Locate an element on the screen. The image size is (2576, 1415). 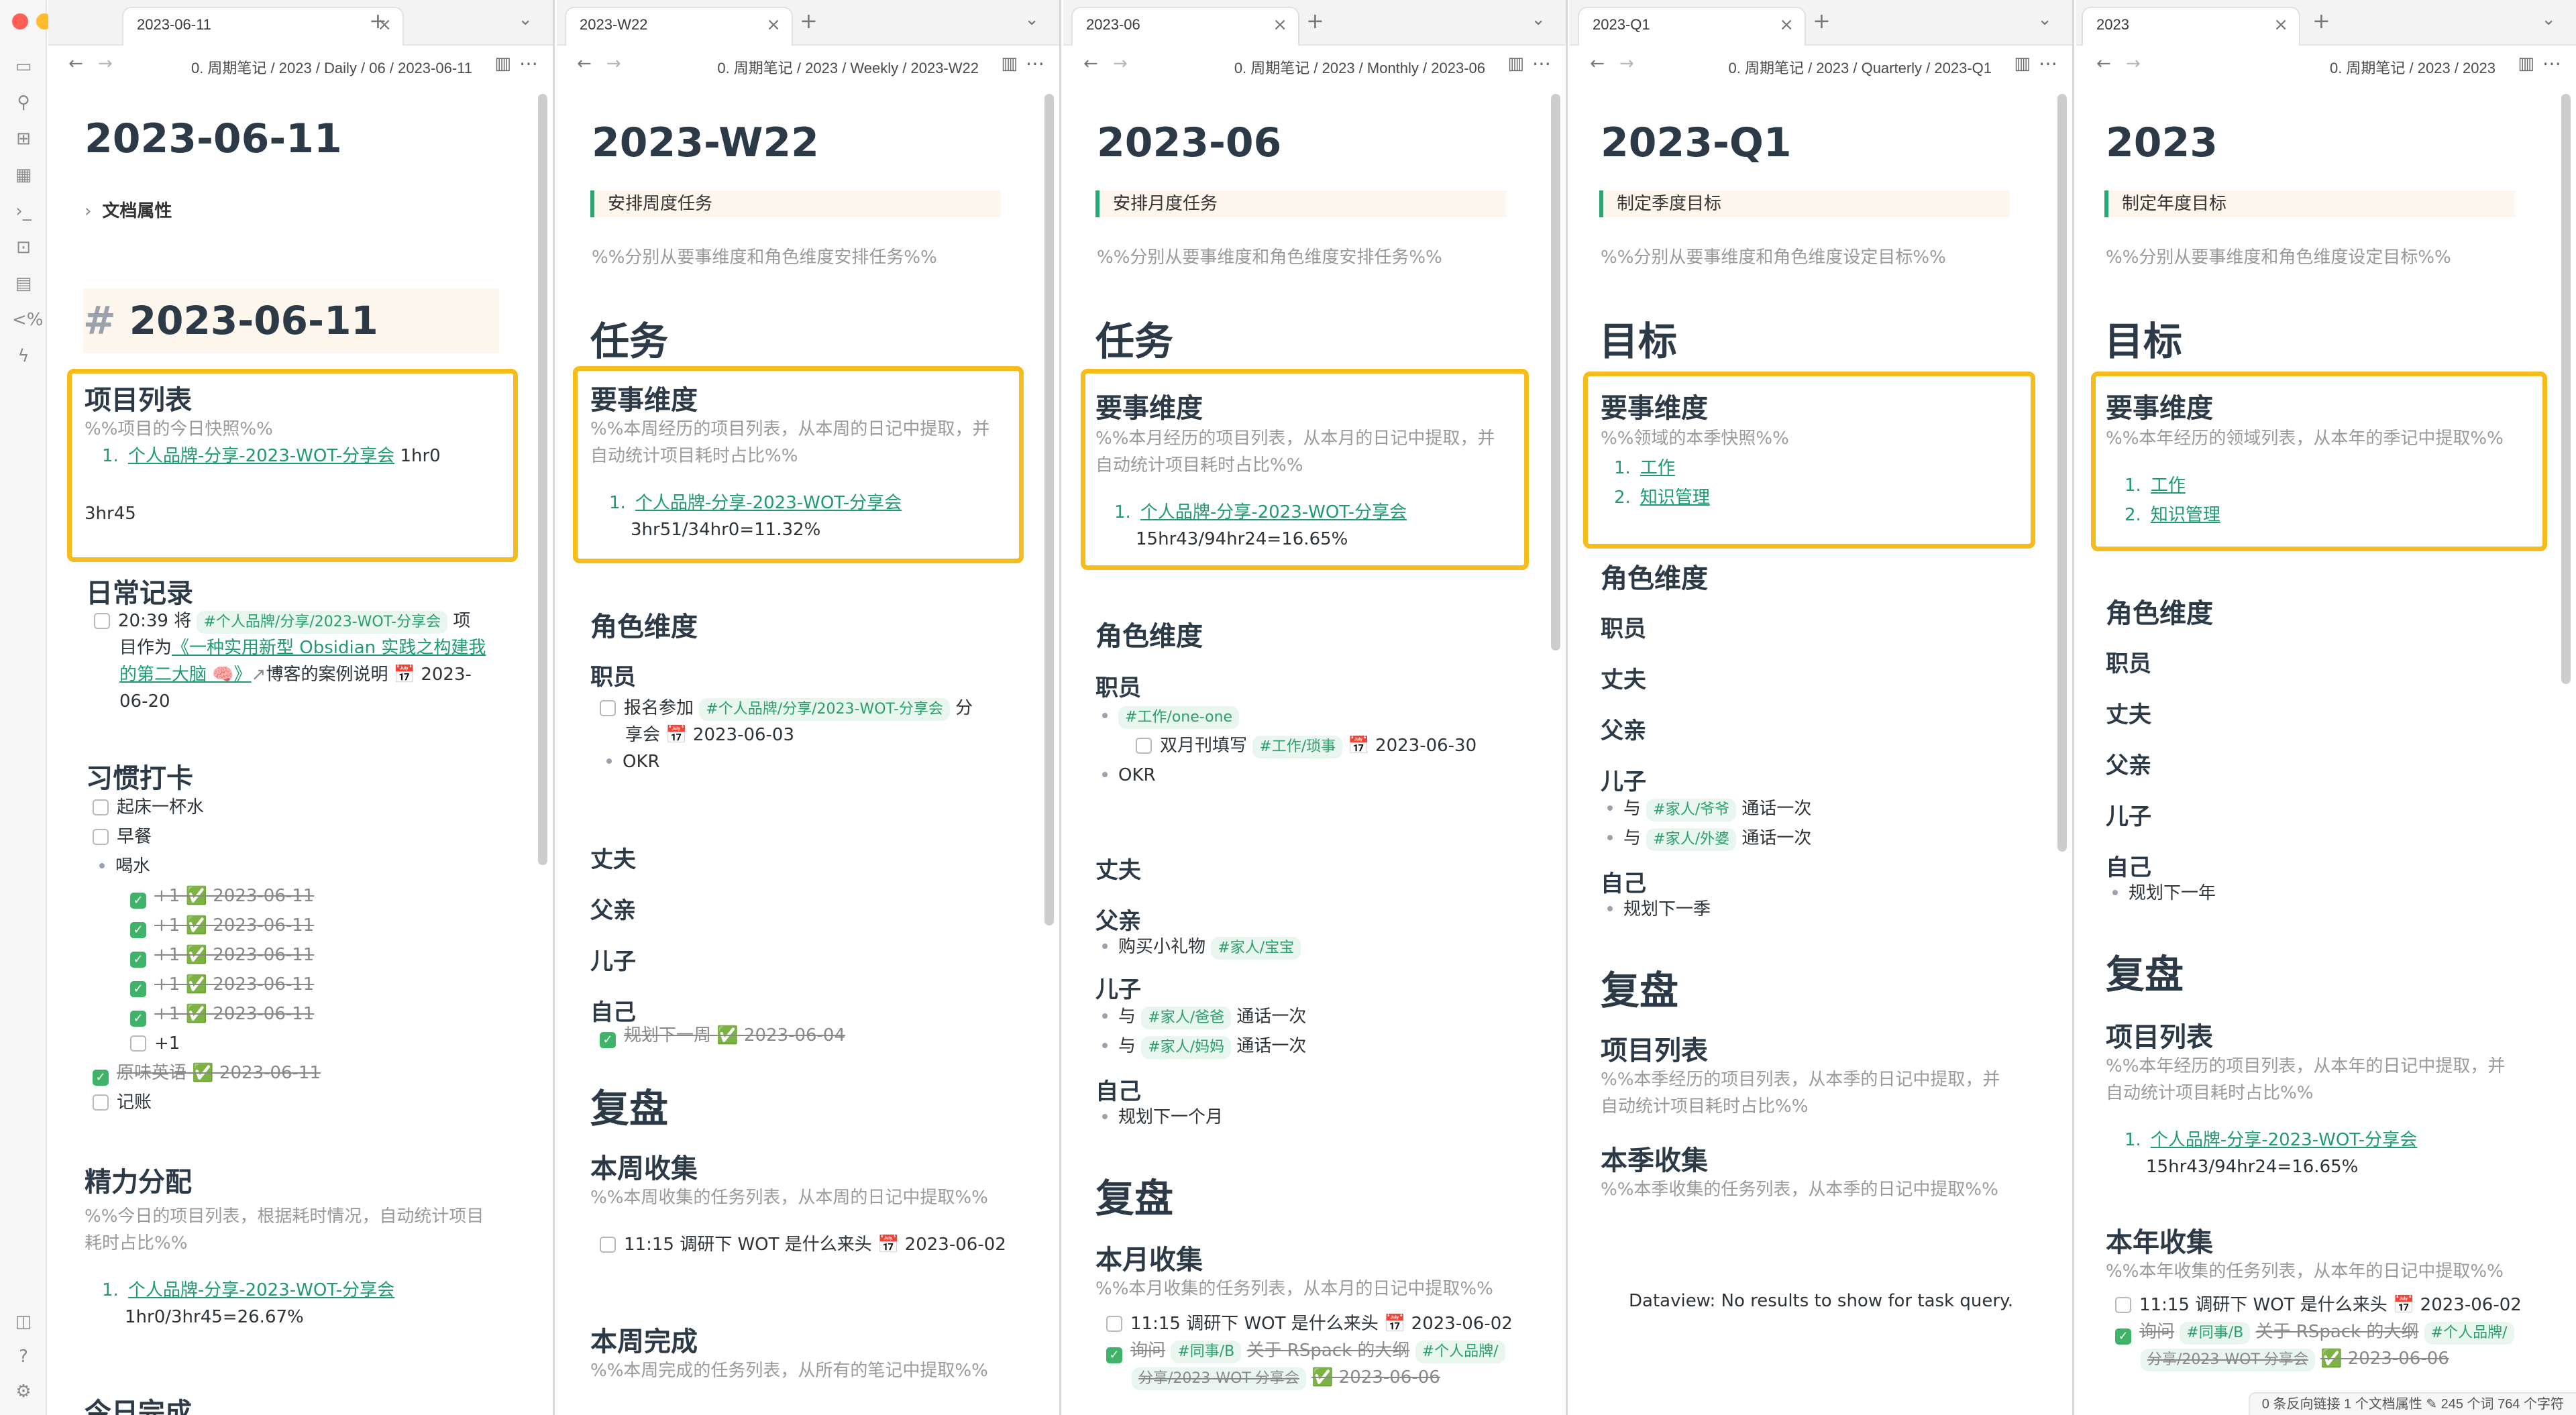
breadcrumb: 0. 周期笔记 / 2023 / Weekly / 2023-W22 is located at coordinates (848, 67).